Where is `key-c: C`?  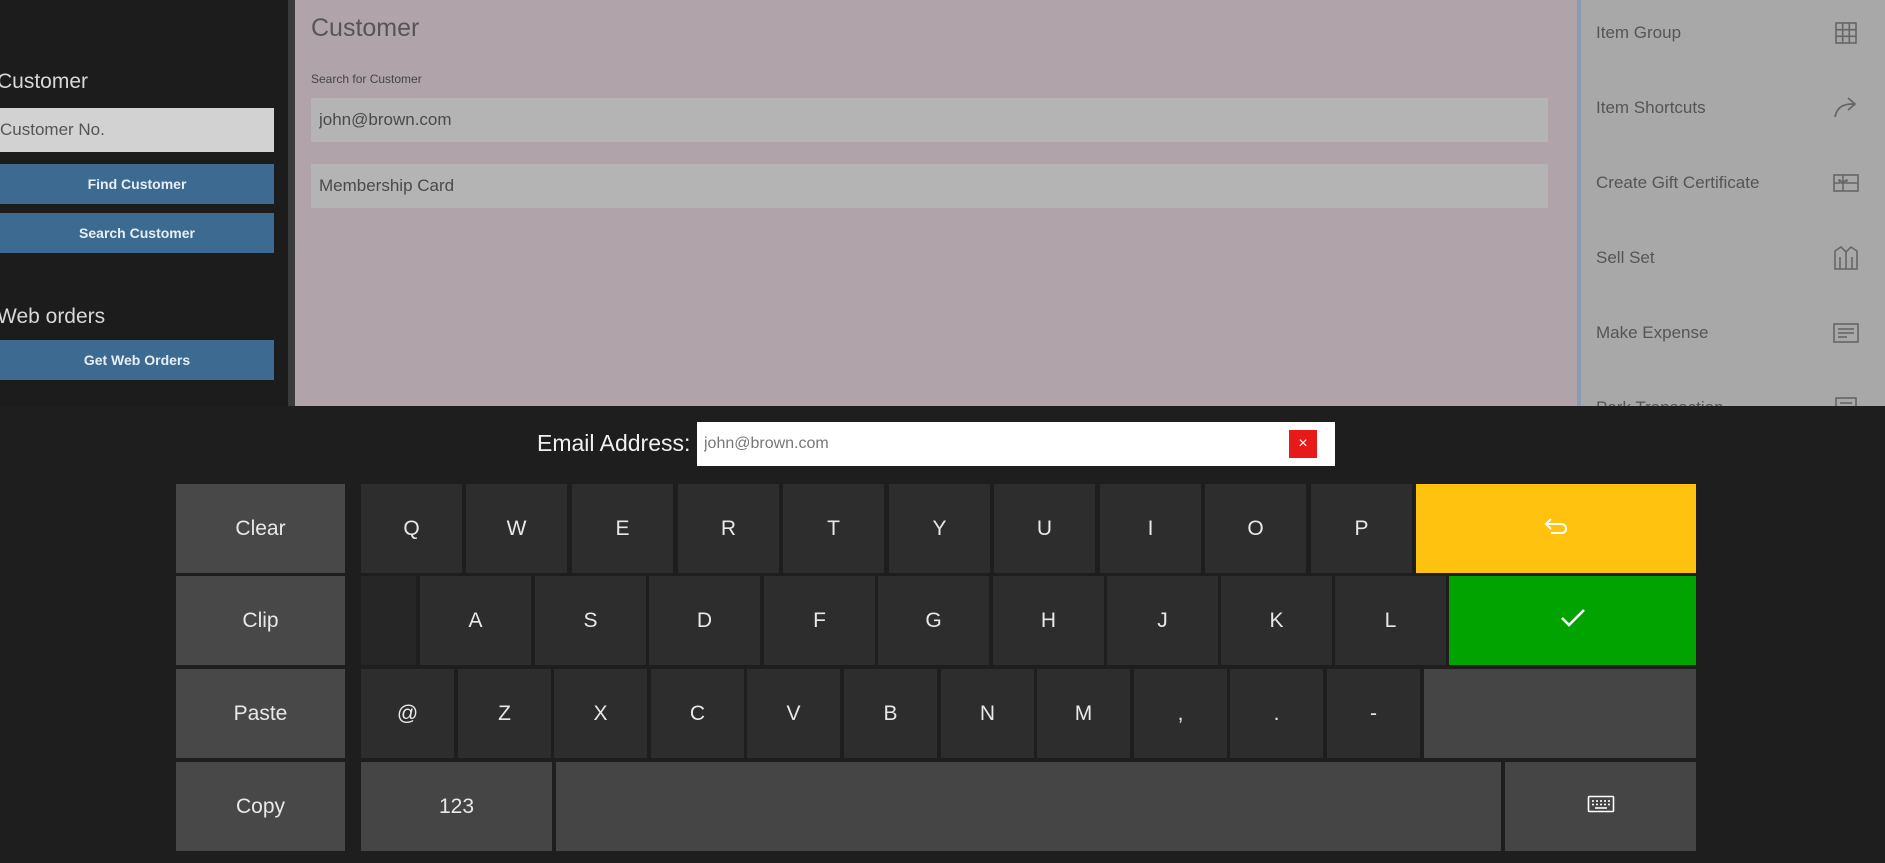 key-c: C is located at coordinates (697, 713).